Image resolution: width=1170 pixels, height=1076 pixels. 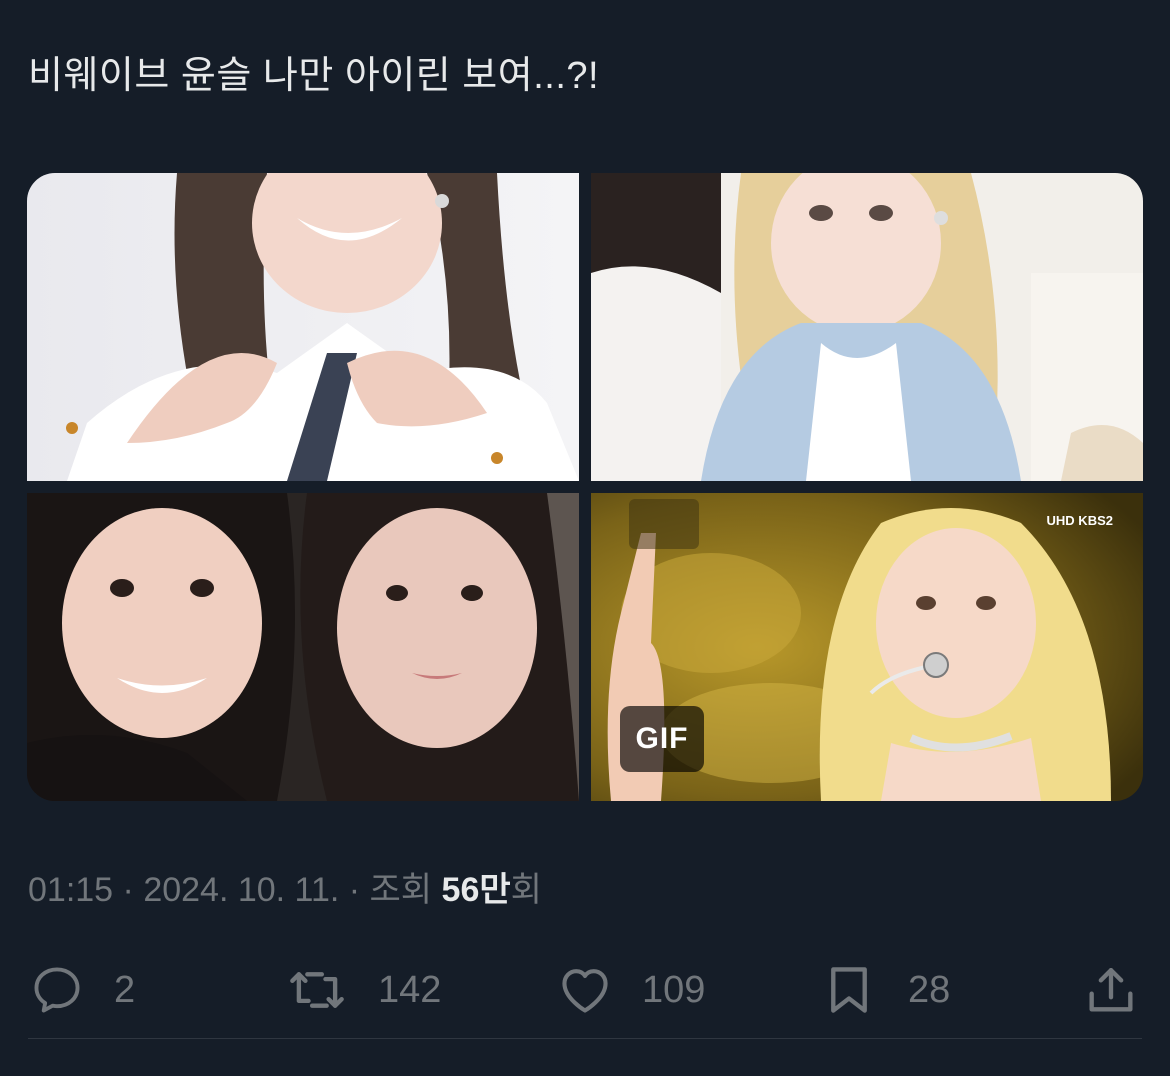 What do you see at coordinates (401, 890) in the screenshot?
I see `views-label: 조회` at bounding box center [401, 890].